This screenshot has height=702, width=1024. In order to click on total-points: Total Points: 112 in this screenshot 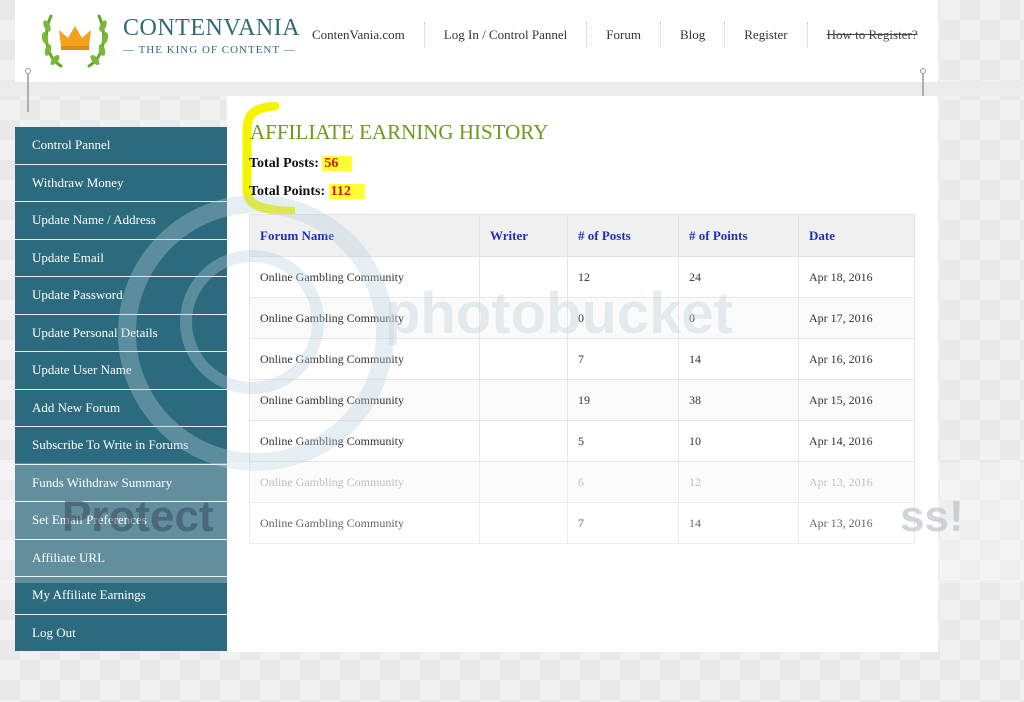, I will do `click(307, 192)`.